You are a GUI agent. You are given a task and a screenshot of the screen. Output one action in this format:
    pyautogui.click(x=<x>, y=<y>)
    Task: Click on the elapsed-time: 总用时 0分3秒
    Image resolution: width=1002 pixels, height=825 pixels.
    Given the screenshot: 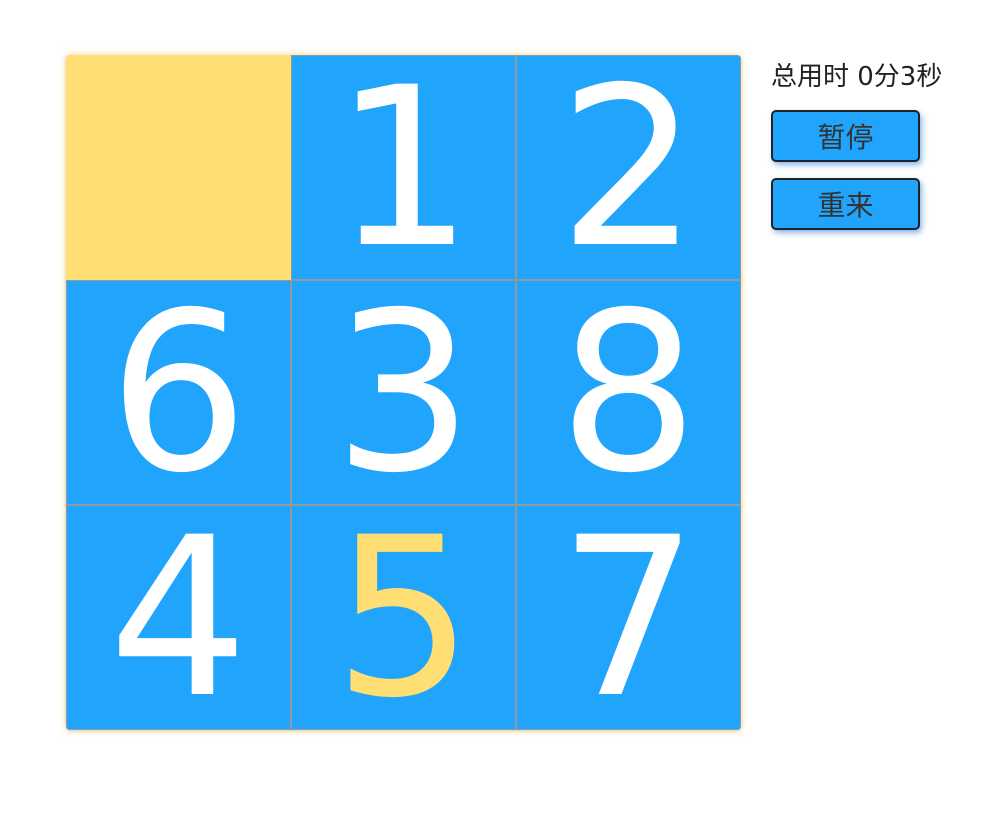 What is the action you would take?
    pyautogui.click(x=857, y=77)
    